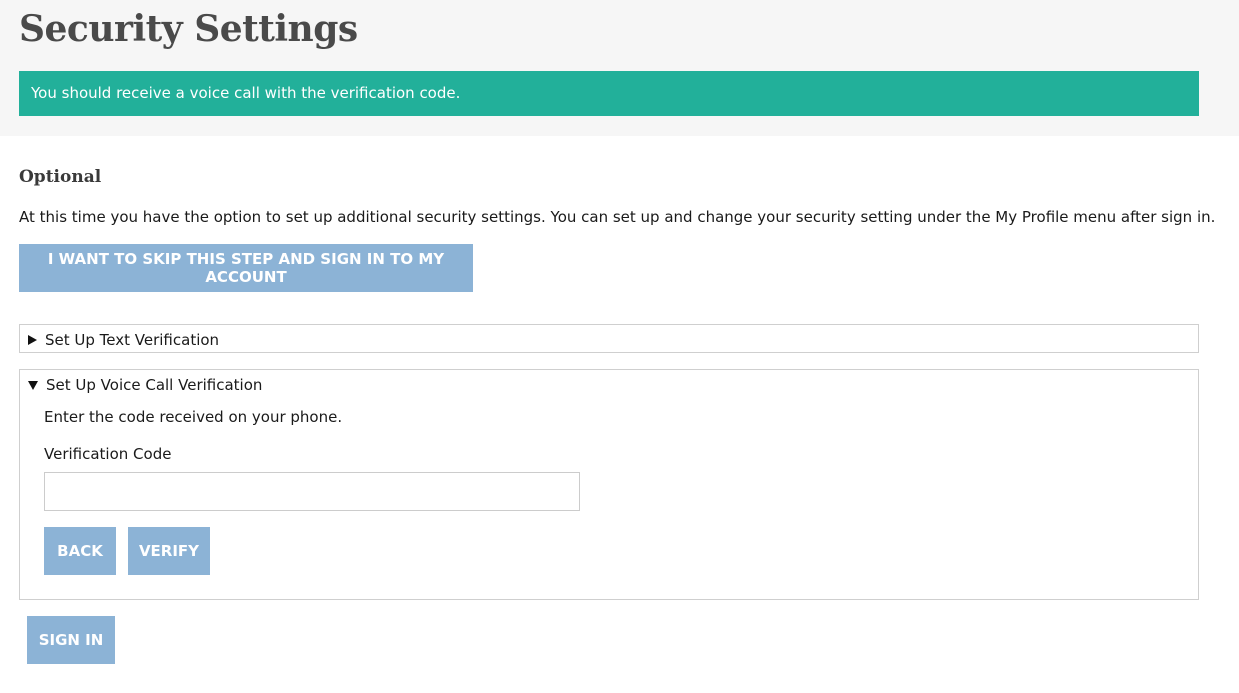  I want to click on verify-button: VERIFY, so click(169, 551).